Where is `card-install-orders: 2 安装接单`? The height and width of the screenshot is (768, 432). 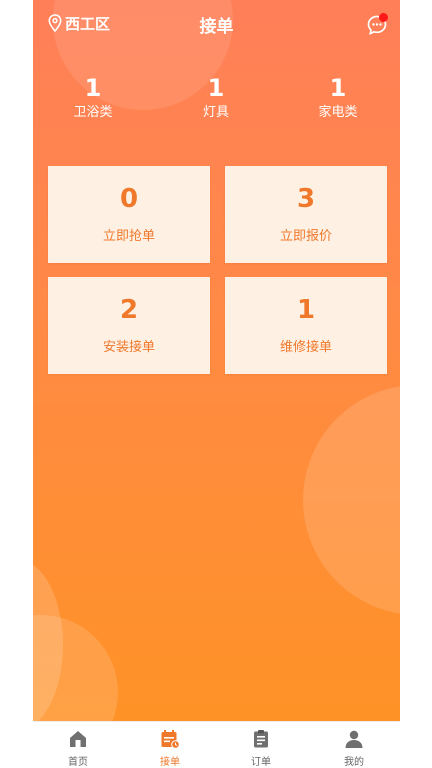 card-install-orders: 2 安装接单 is located at coordinates (129, 325).